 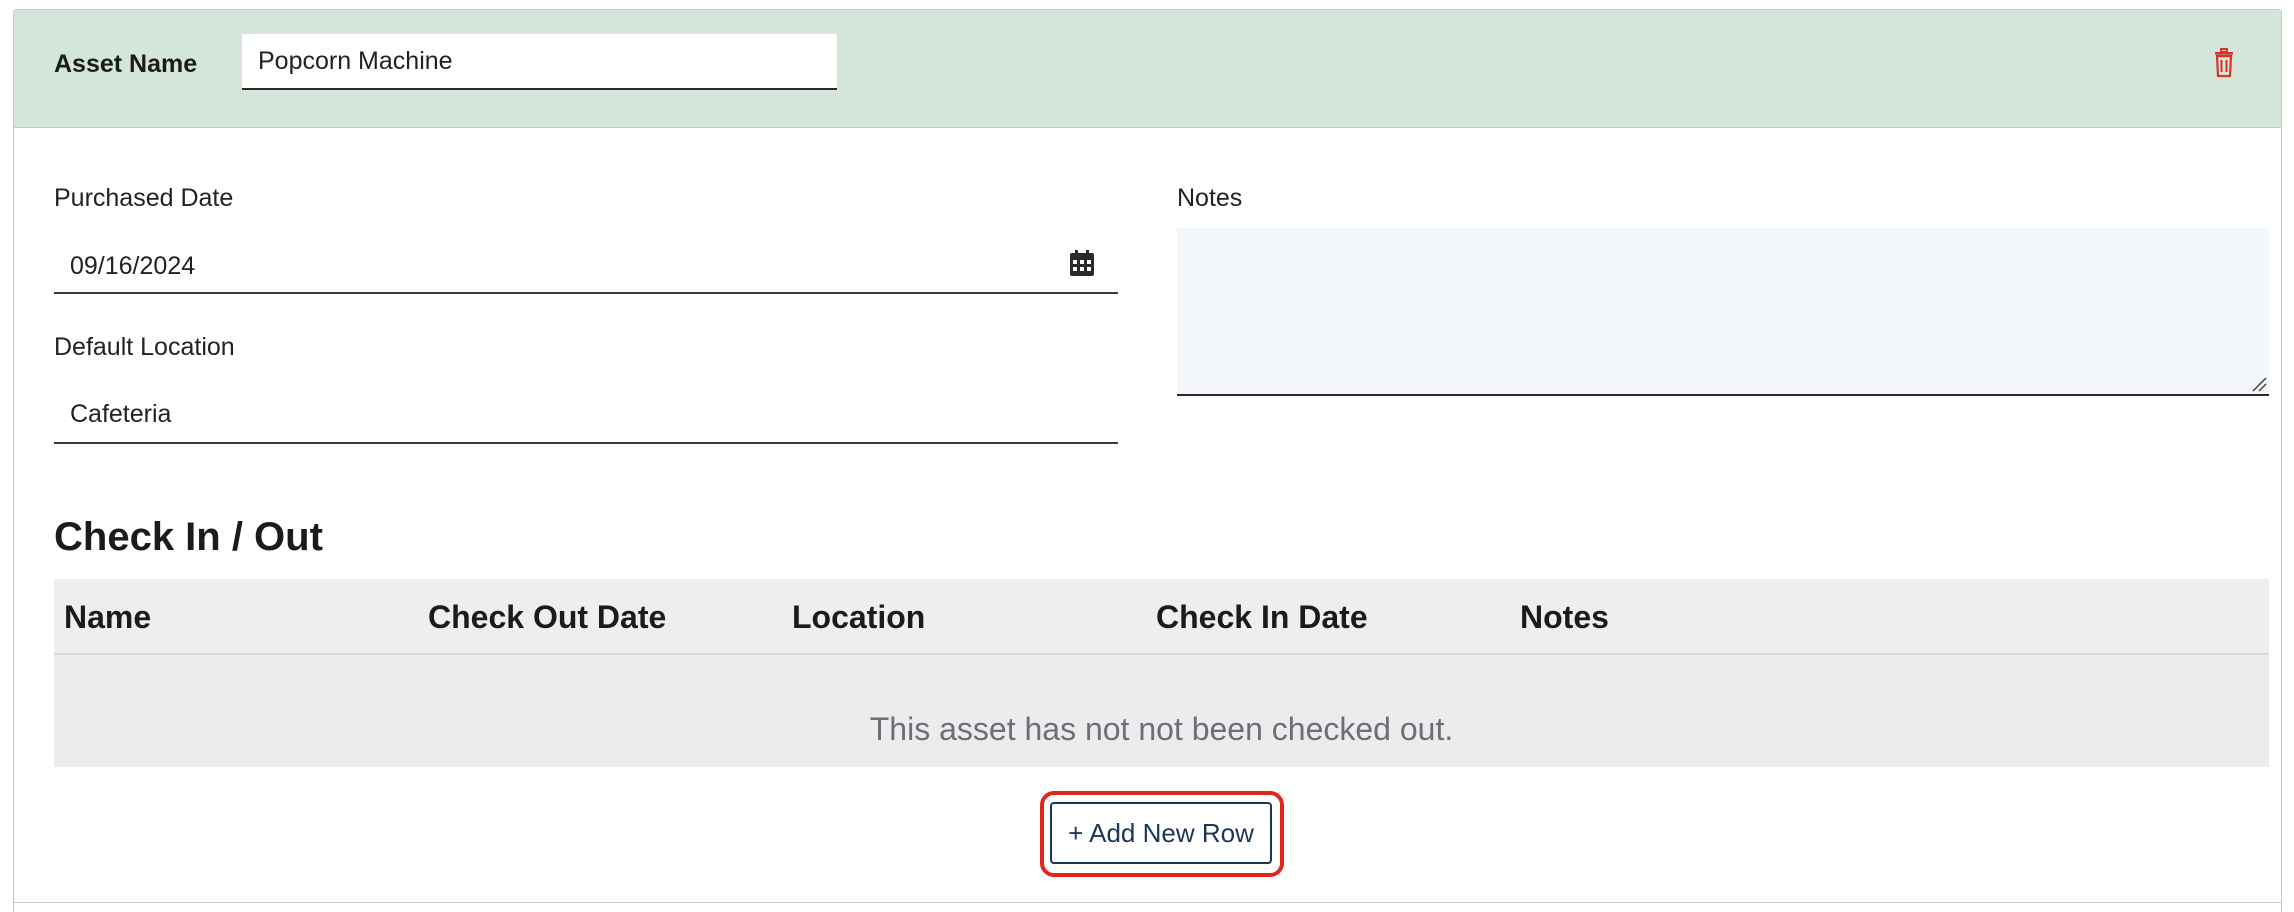 I want to click on resize-handle-icon, so click(x=2259, y=384).